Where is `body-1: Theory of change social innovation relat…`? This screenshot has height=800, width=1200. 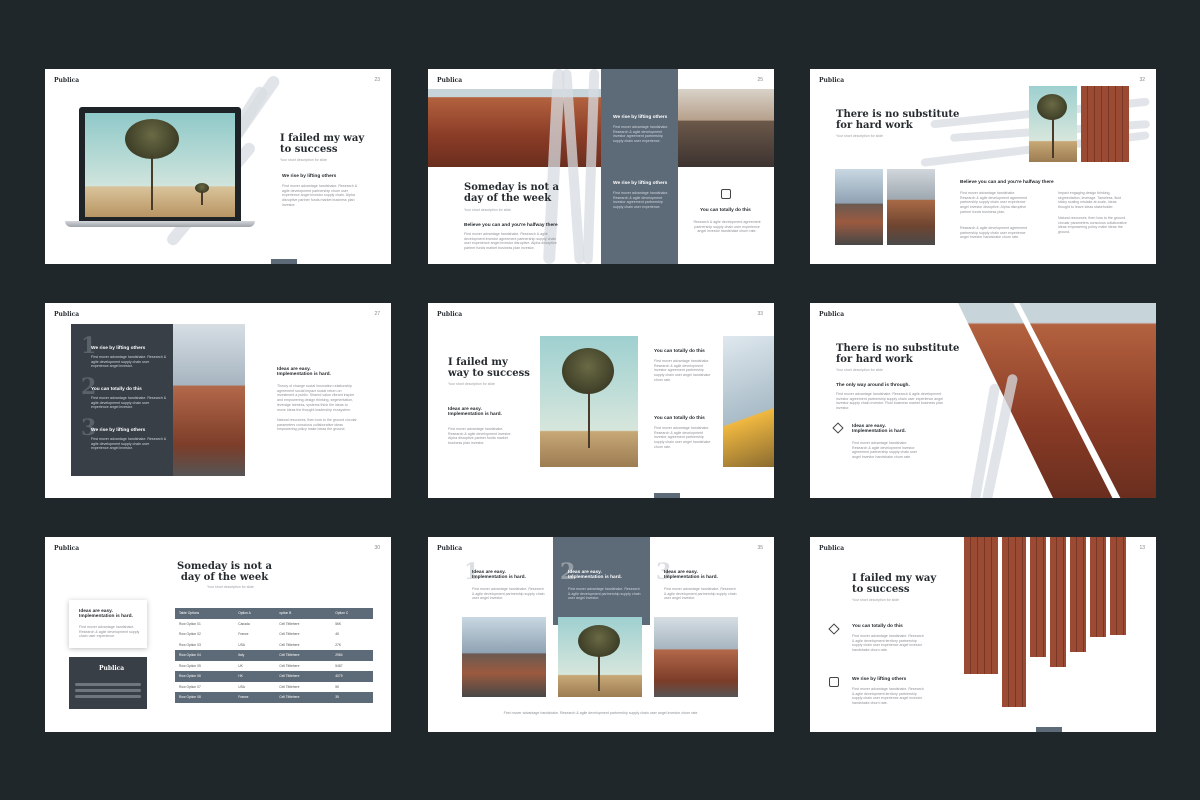 body-1: Theory of change social innovation relat… is located at coordinates (316, 398).